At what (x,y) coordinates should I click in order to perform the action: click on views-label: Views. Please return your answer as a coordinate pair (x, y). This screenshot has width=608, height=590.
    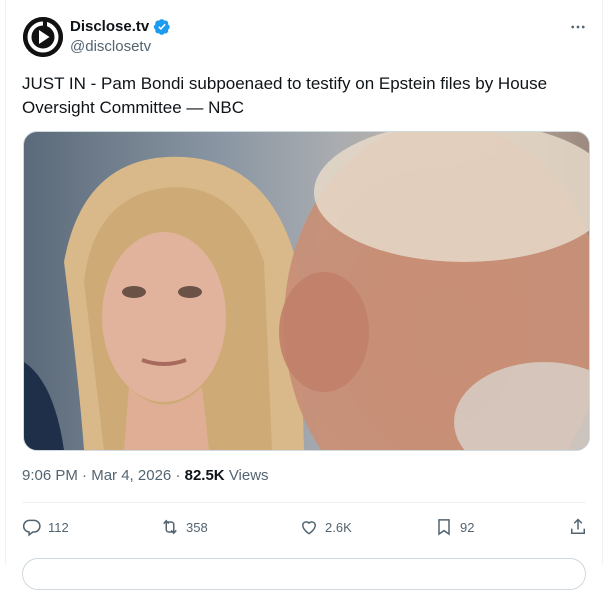
    Looking at the image, I should click on (248, 475).